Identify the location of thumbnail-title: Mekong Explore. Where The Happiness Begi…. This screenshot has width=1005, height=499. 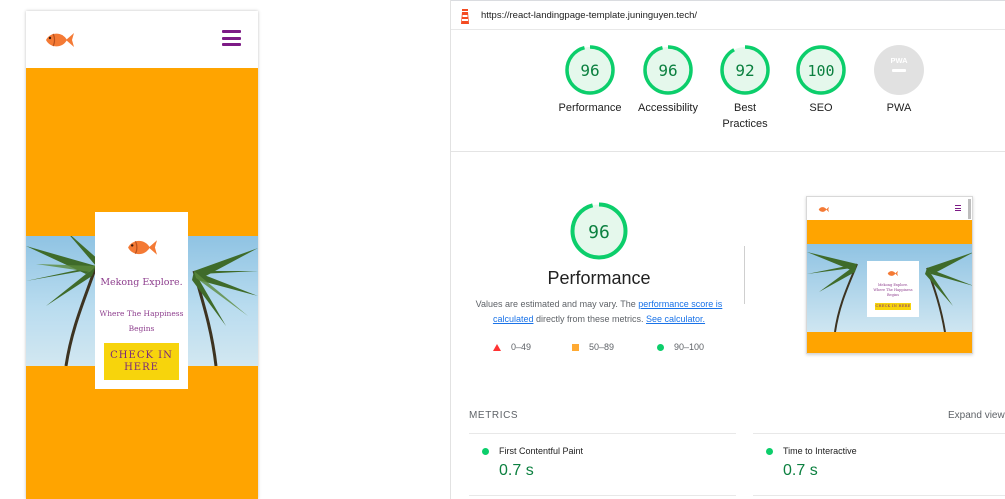
(893, 290).